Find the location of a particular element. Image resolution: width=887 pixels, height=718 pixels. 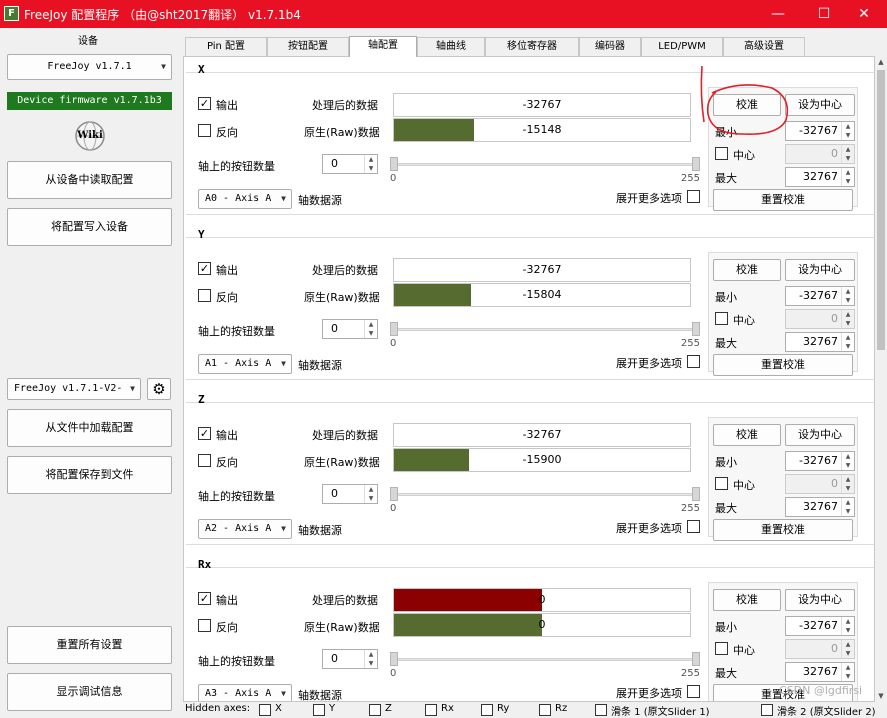

tab-encoders: 编码器 is located at coordinates (610, 46).